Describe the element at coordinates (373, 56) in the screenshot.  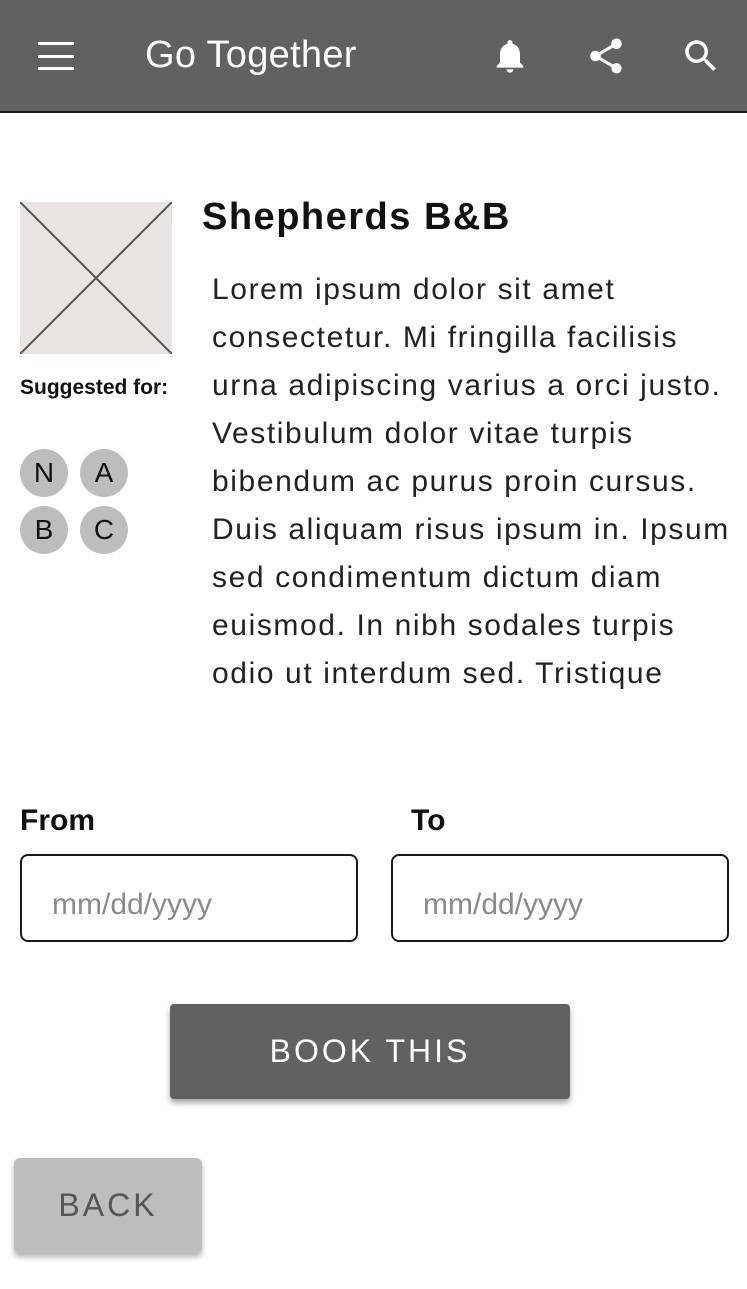
I see `app-bar: Go Together` at that location.